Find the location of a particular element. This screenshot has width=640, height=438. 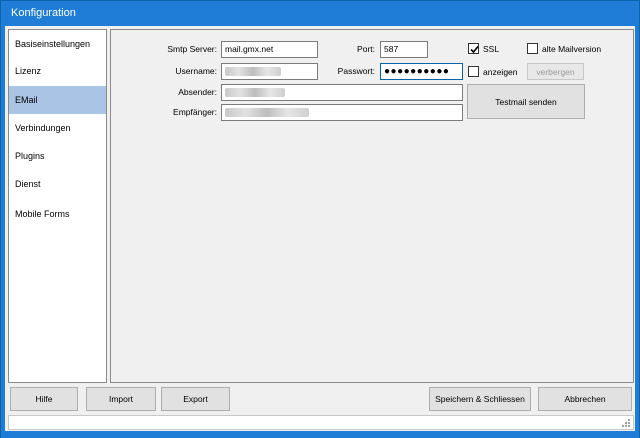

sidebar-item-lizenz: Lizenz is located at coordinates (57, 71).